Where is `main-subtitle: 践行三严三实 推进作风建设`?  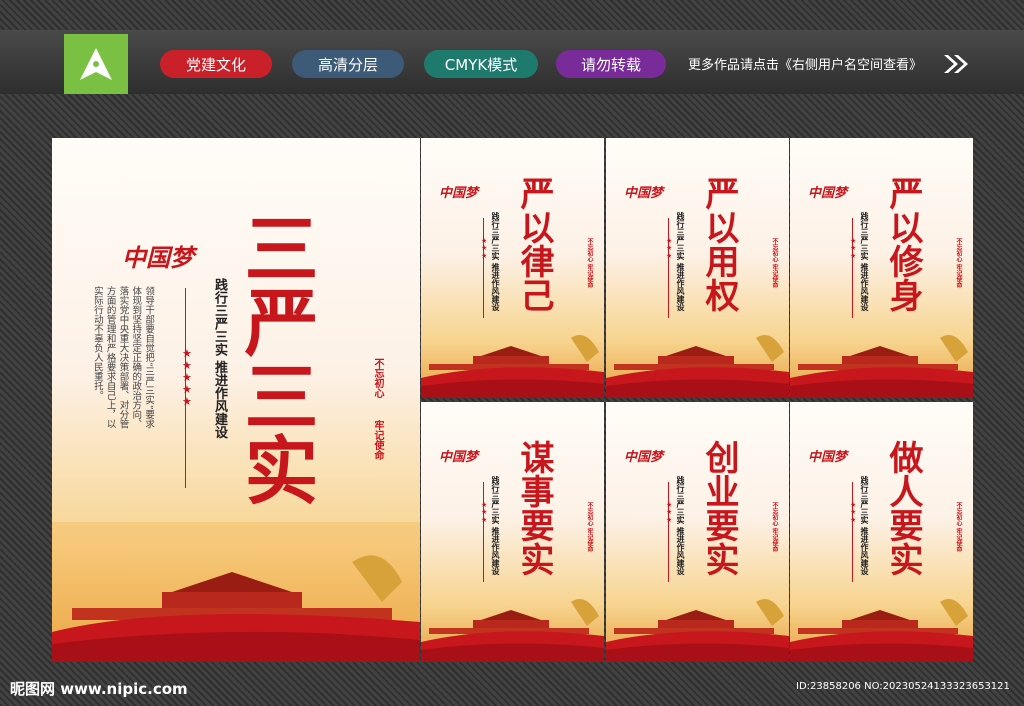 main-subtitle: 践行三严三实 推进作风建设 is located at coordinates (219, 358).